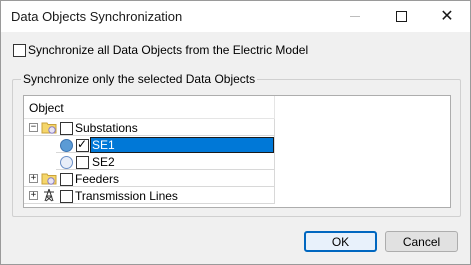  Describe the element at coordinates (66, 196) in the screenshot. I see `transmission-lines-checkbox` at that location.